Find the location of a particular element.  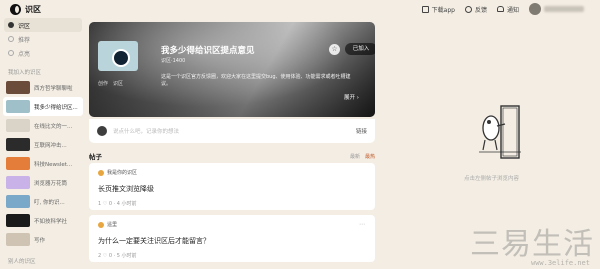

posts-title: 帖子 is located at coordinates (95, 157).